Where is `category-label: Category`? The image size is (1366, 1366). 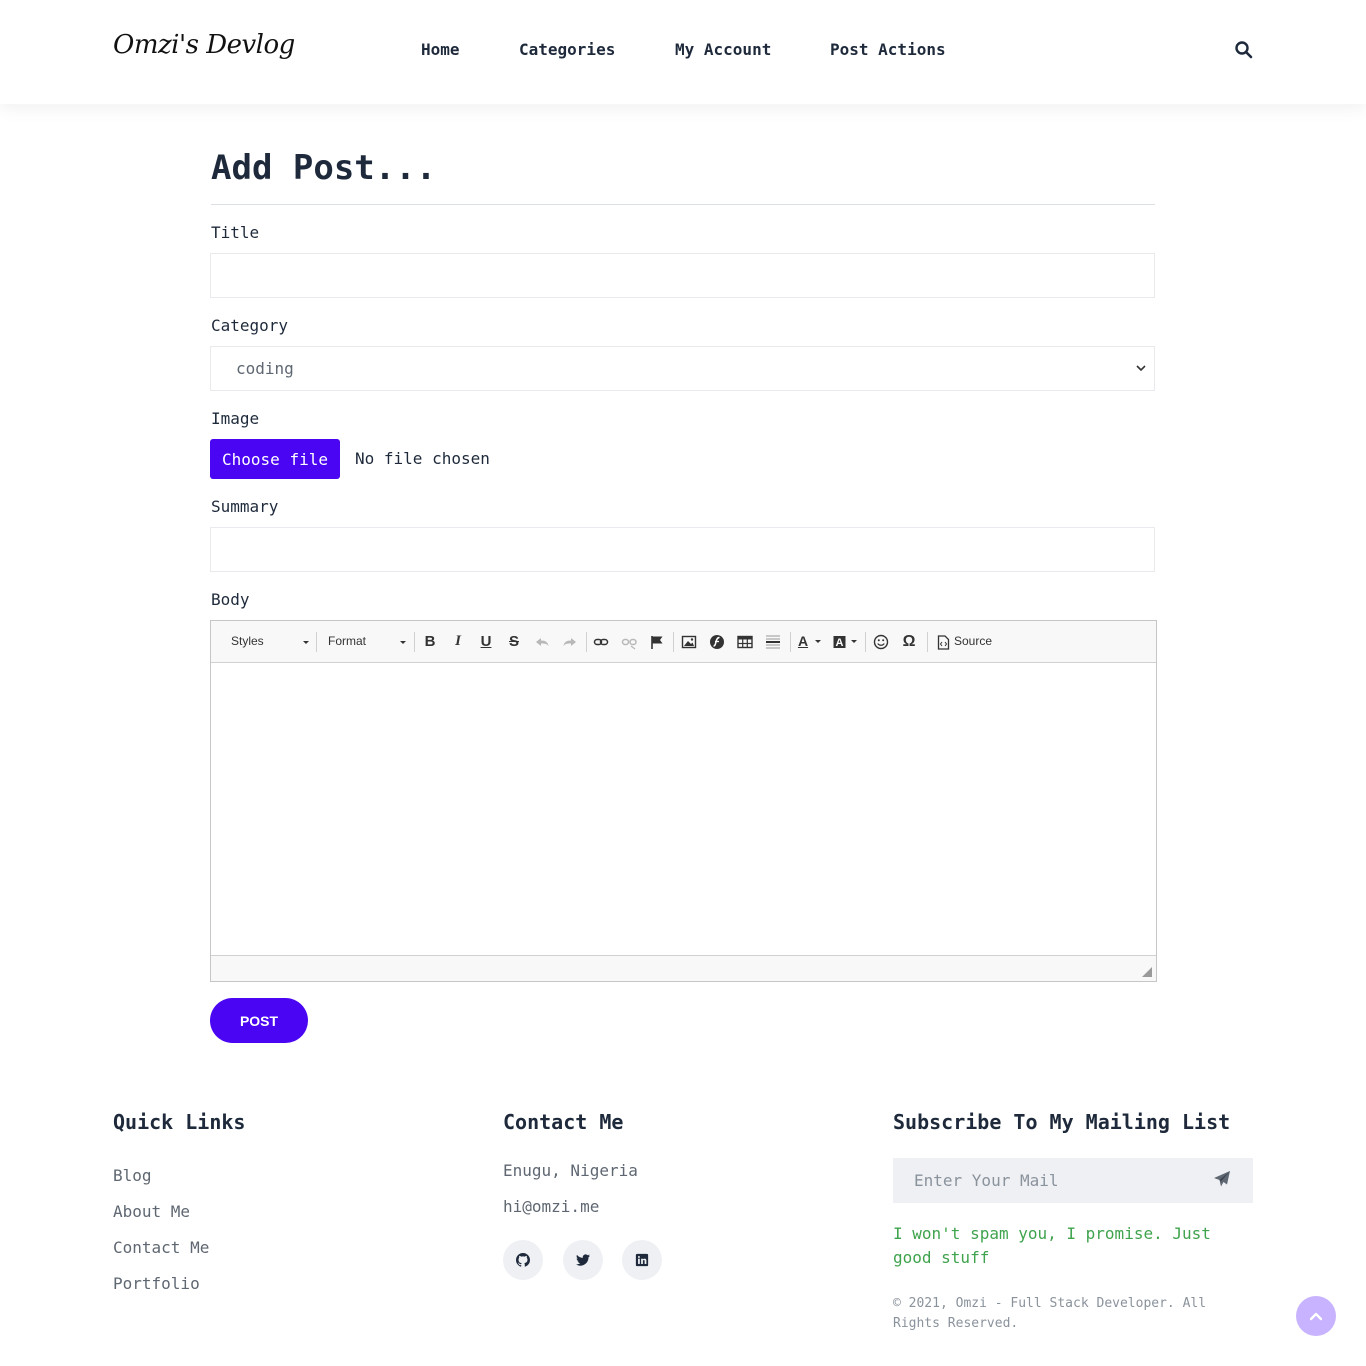 category-label: Category is located at coordinates (250, 325).